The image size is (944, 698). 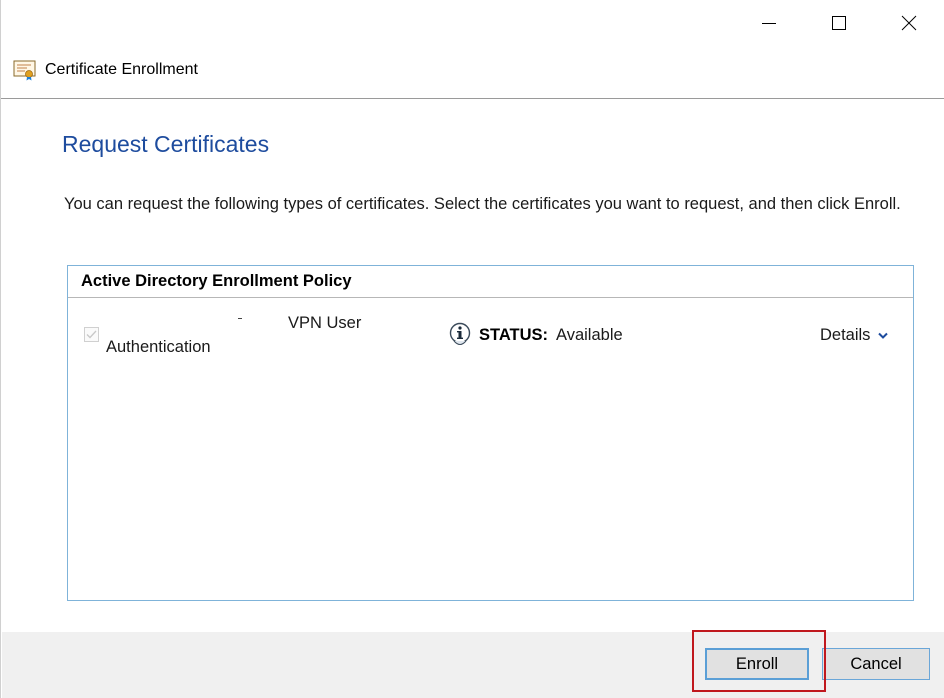 What do you see at coordinates (472, 70) in the screenshot?
I see `title-bar: Certificate Enrollment` at bounding box center [472, 70].